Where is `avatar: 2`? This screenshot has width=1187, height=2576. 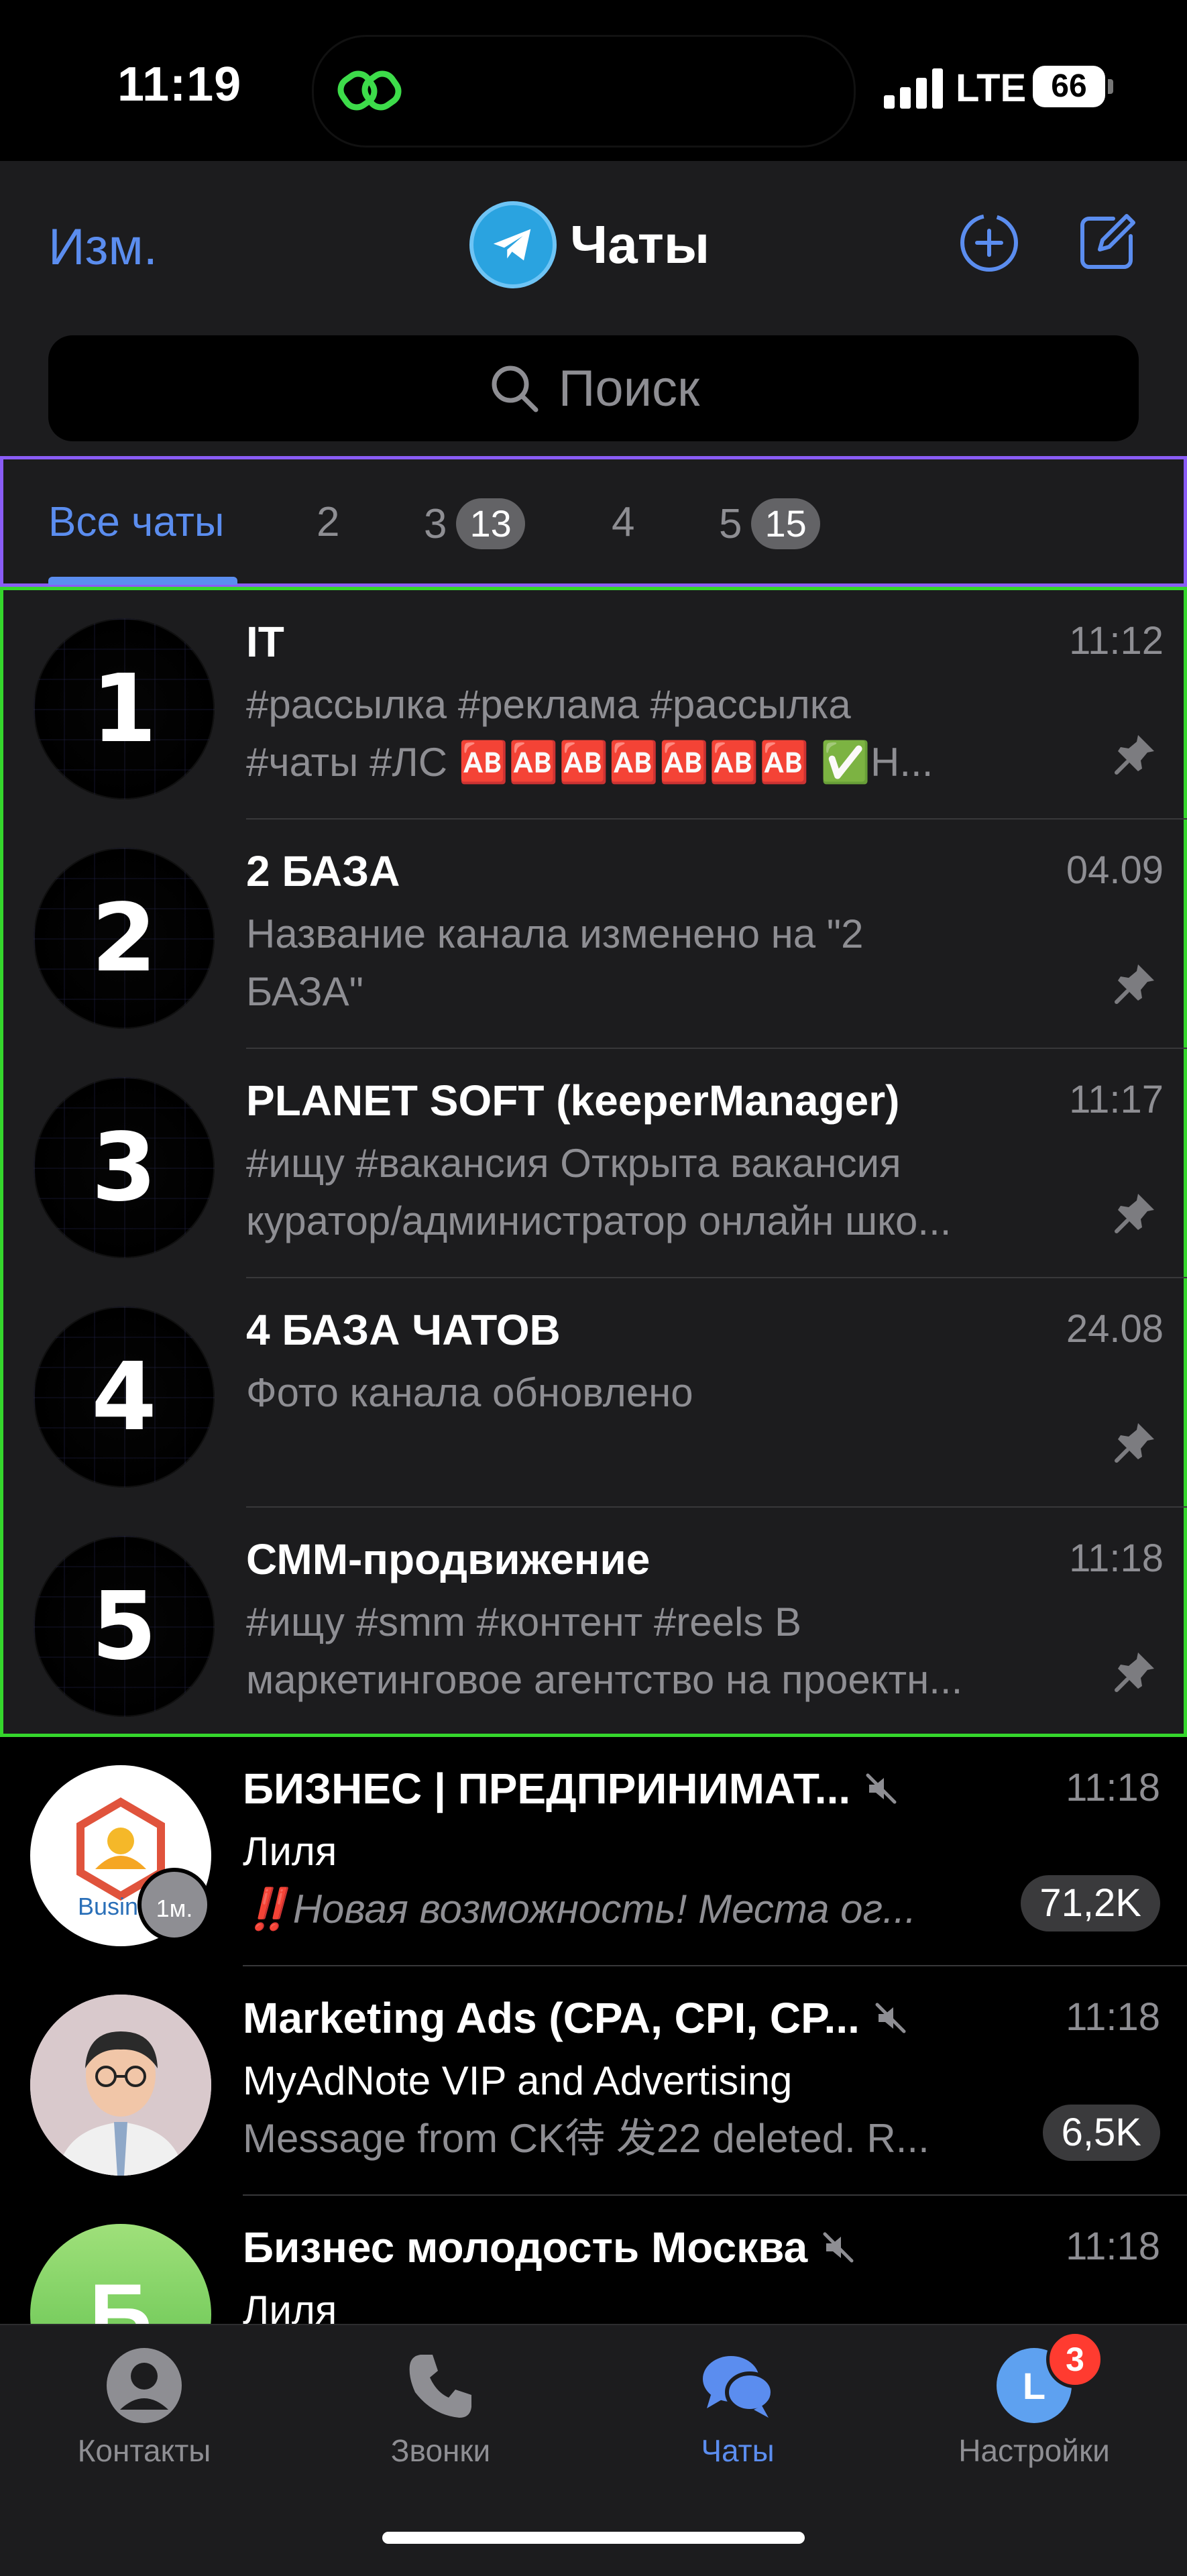 avatar: 2 is located at coordinates (124, 938).